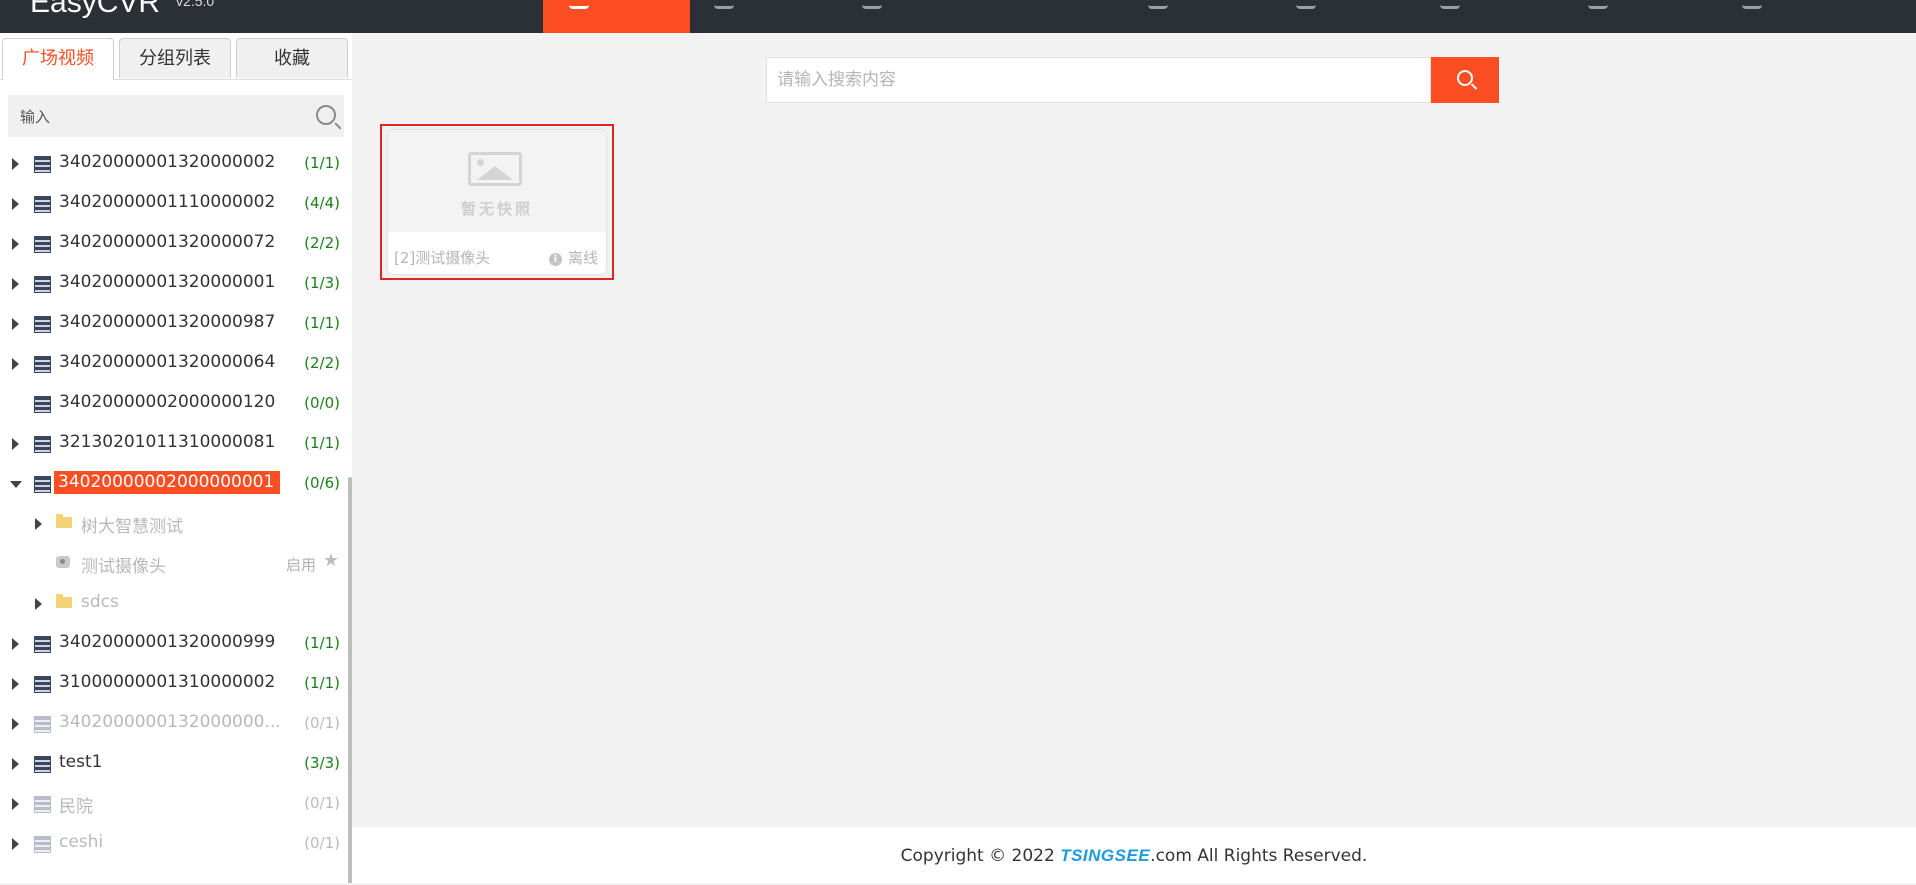 This screenshot has height=885, width=1916. I want to click on brand-logo: EasyCVR v2.5.0, so click(122, 10).